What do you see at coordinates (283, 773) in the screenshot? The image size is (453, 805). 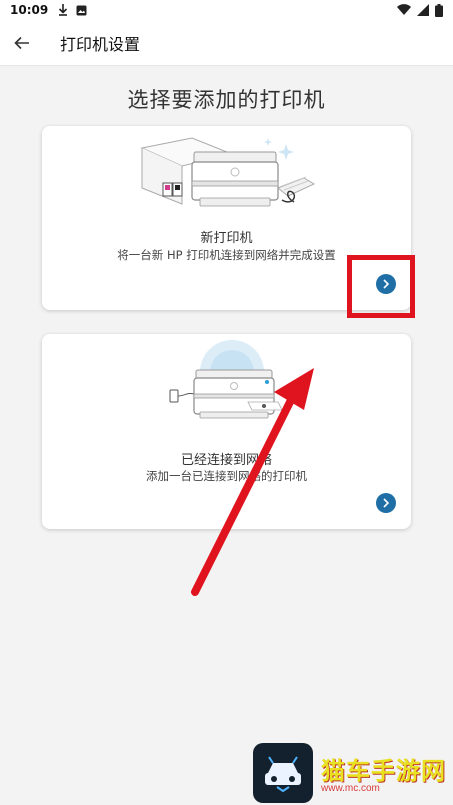 I see `watermark-logo-icon` at bounding box center [283, 773].